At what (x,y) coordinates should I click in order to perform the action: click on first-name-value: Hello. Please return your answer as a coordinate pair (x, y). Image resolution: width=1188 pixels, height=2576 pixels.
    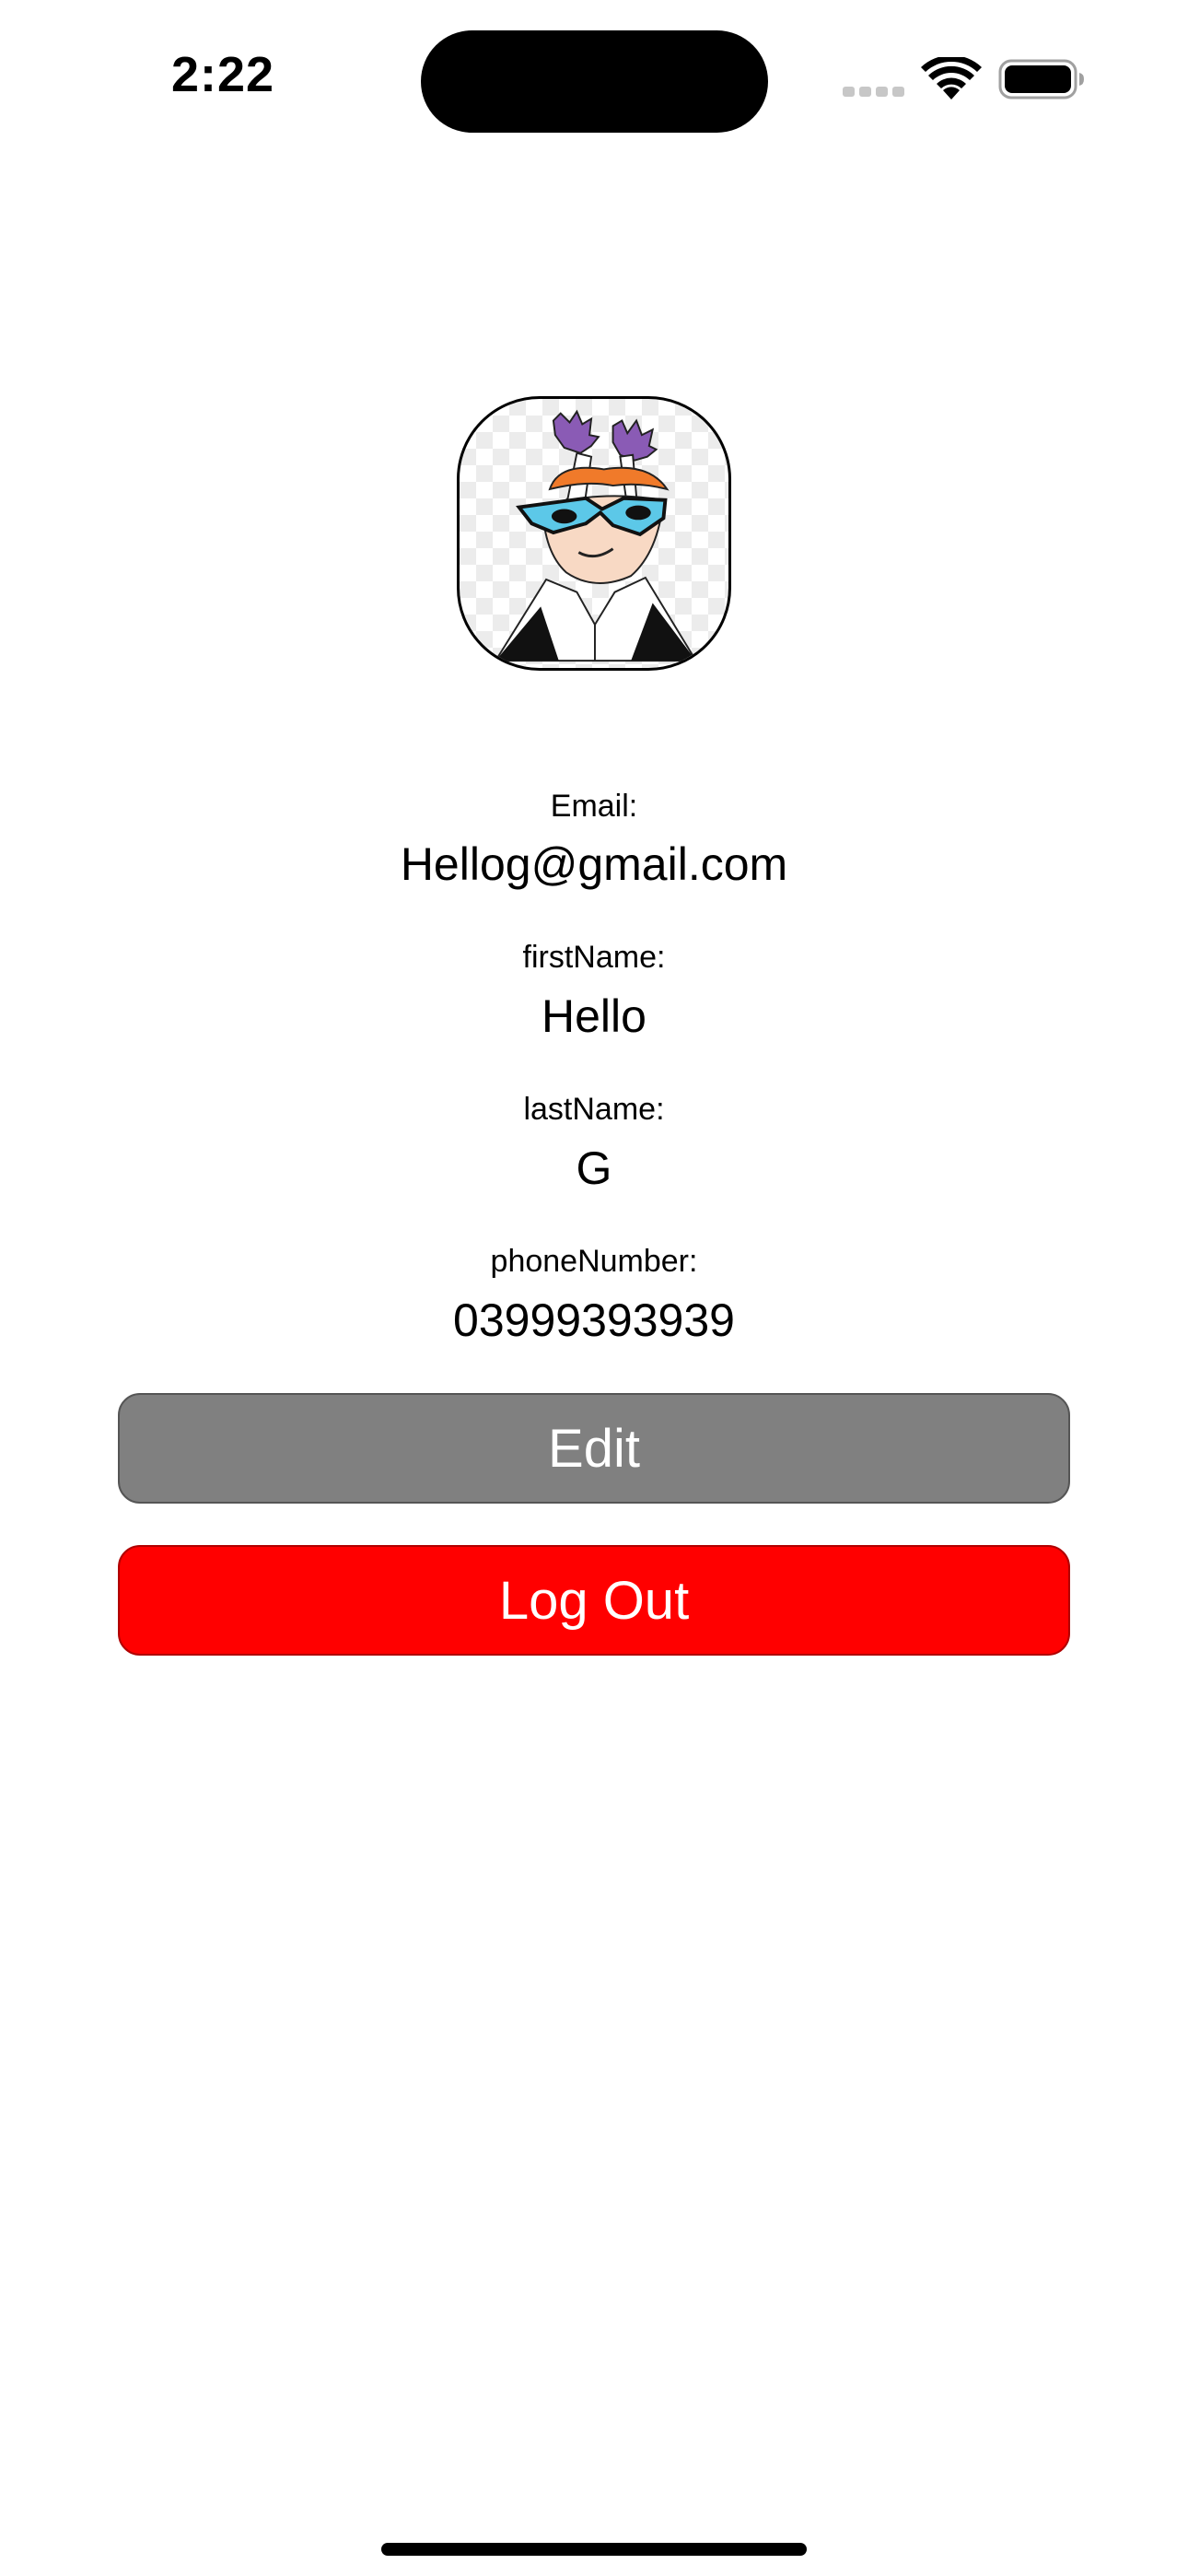
    Looking at the image, I should click on (594, 1016).